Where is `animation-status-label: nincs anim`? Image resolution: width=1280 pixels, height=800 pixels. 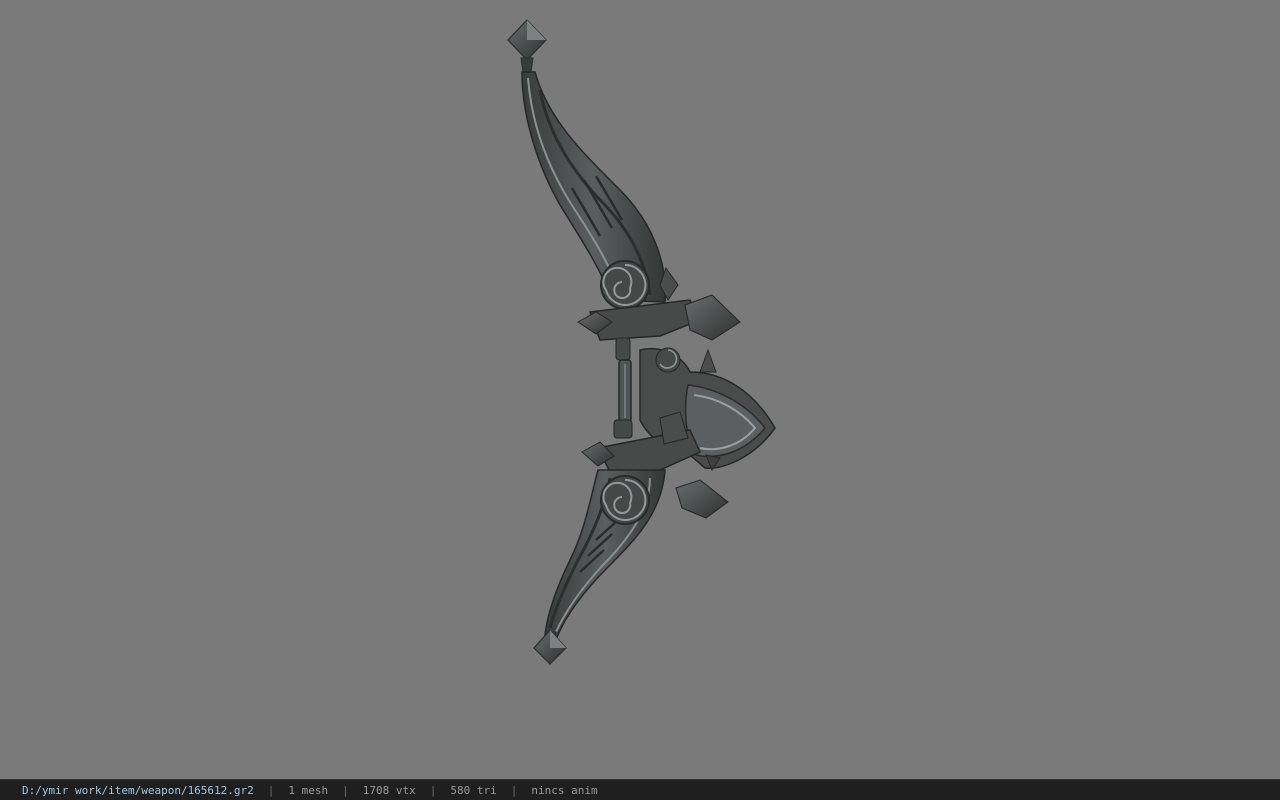
animation-status-label: nincs anim is located at coordinates (564, 790).